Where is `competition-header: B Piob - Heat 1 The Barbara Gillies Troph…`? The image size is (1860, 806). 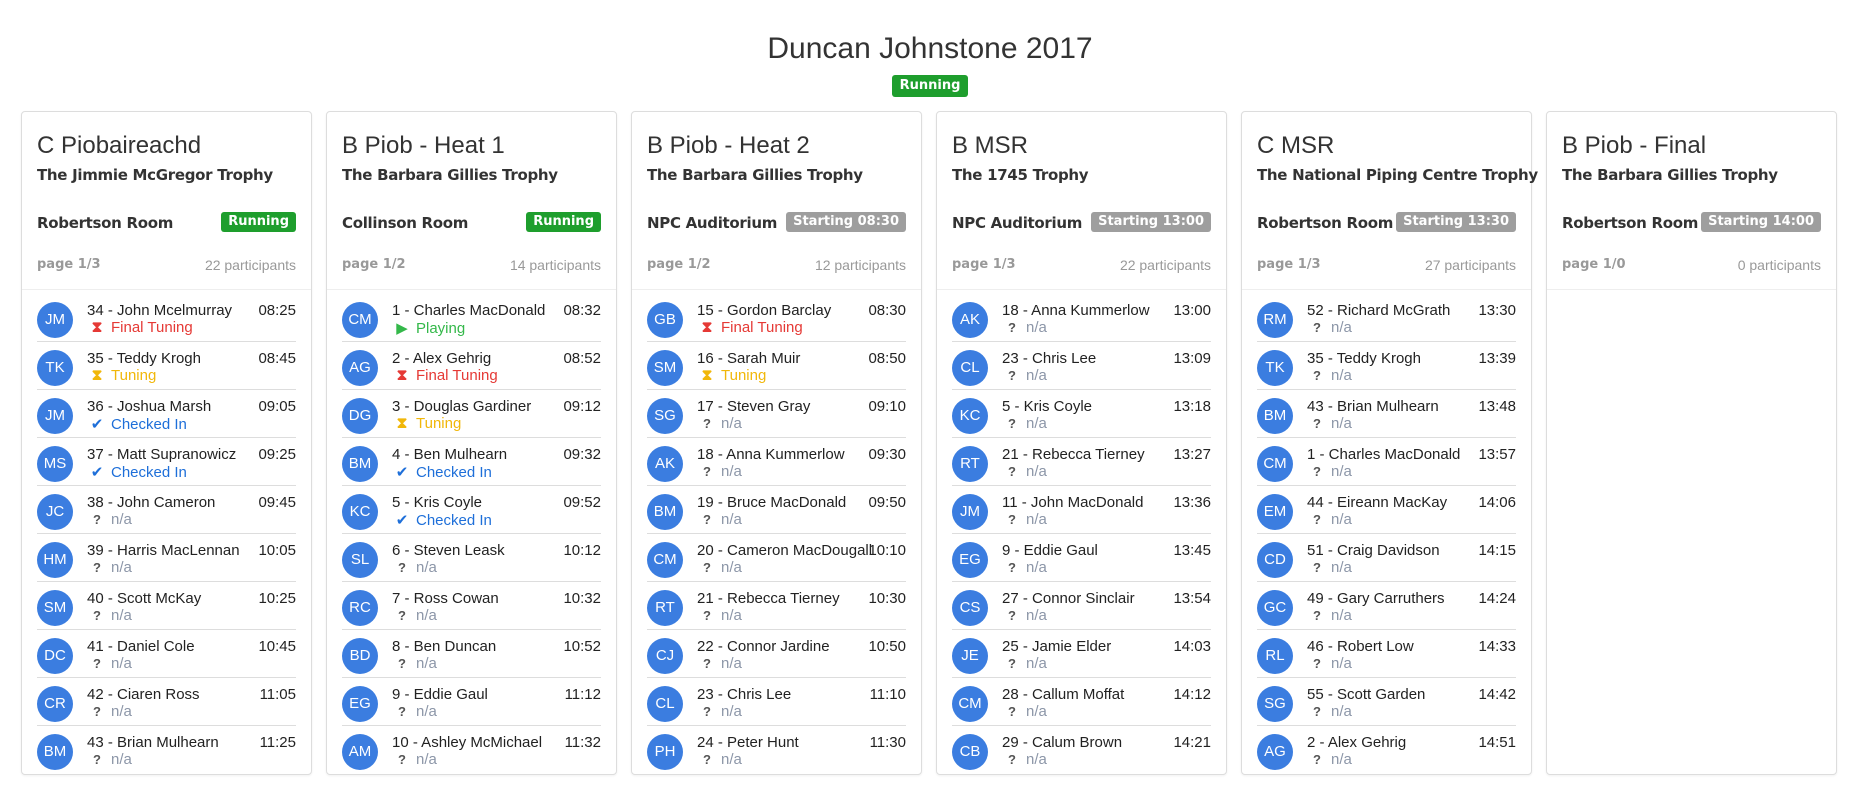
competition-header: B Piob - Heat 1 The Barbara Gillies Troph… is located at coordinates (471, 159).